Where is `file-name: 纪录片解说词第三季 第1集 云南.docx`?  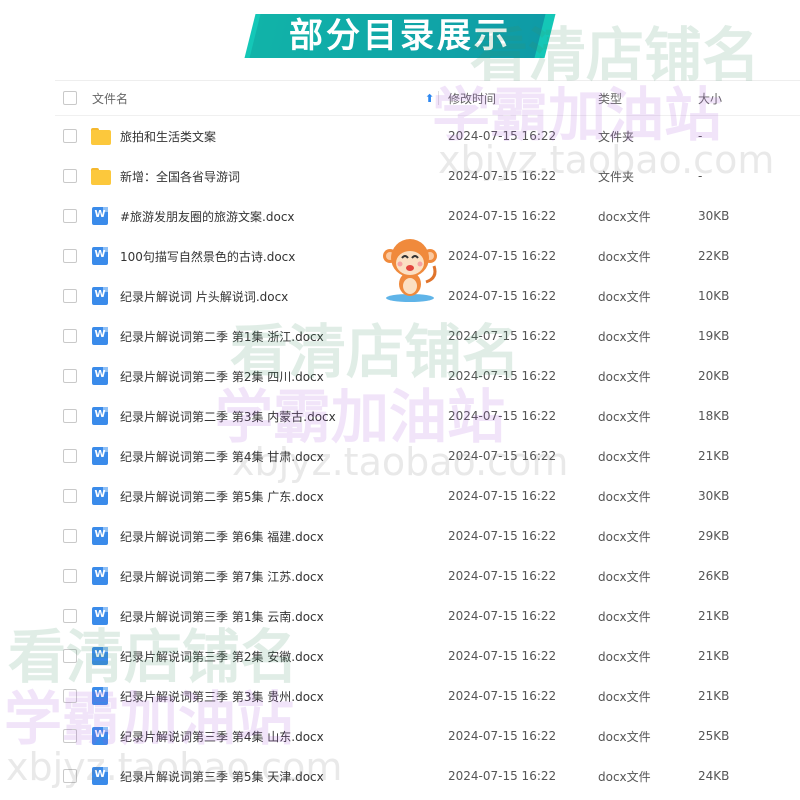
file-name: 纪录片解说词第三季 第1集 云南.docx is located at coordinates (222, 616).